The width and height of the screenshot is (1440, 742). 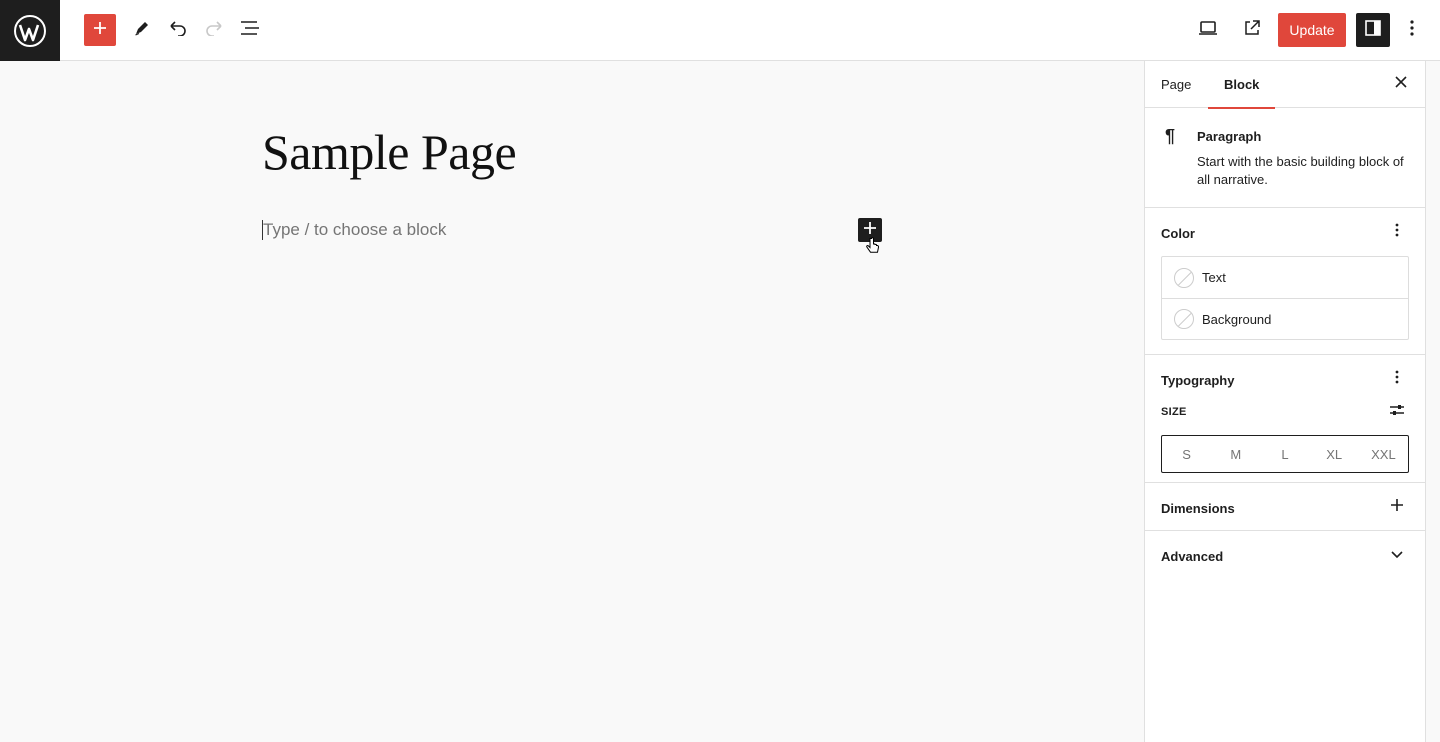 I want to click on tools-button, so click(x=142, y=30).